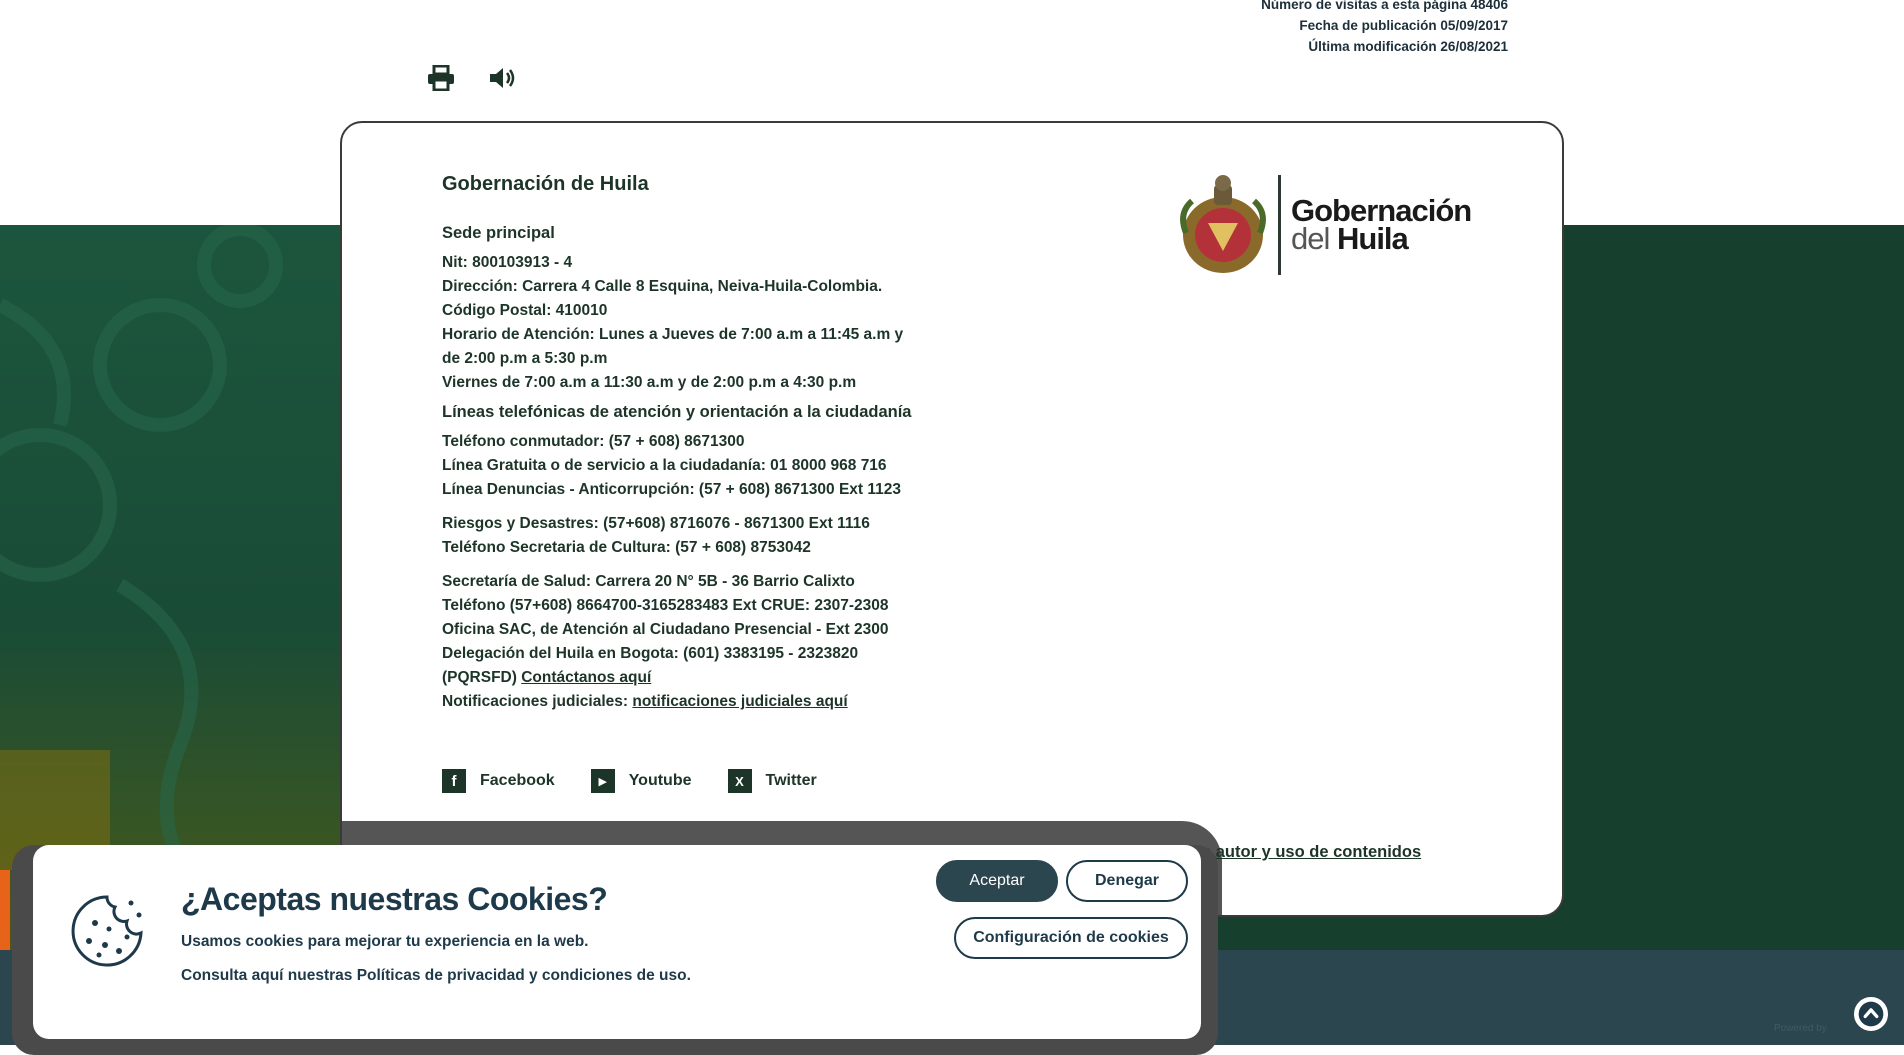  I want to click on social-facebook: f Facebook, so click(498, 781).